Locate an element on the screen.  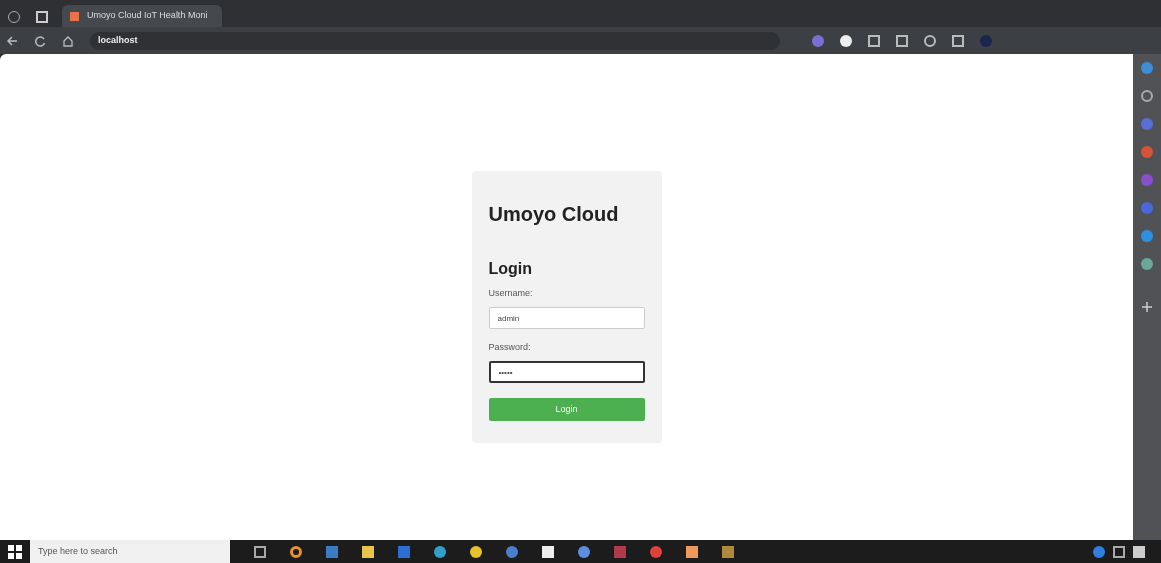
windows-start-icon is located at coordinates (15, 551).